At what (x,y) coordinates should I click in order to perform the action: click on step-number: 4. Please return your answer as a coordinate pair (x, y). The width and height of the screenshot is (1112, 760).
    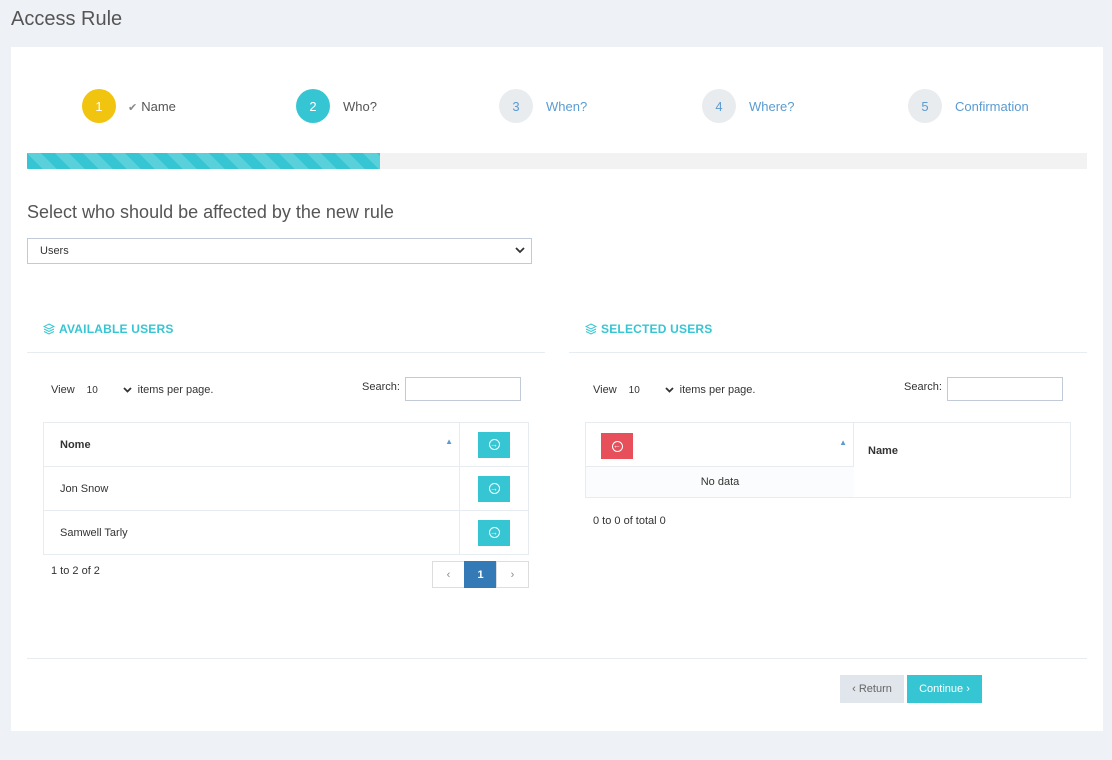
    Looking at the image, I should click on (719, 106).